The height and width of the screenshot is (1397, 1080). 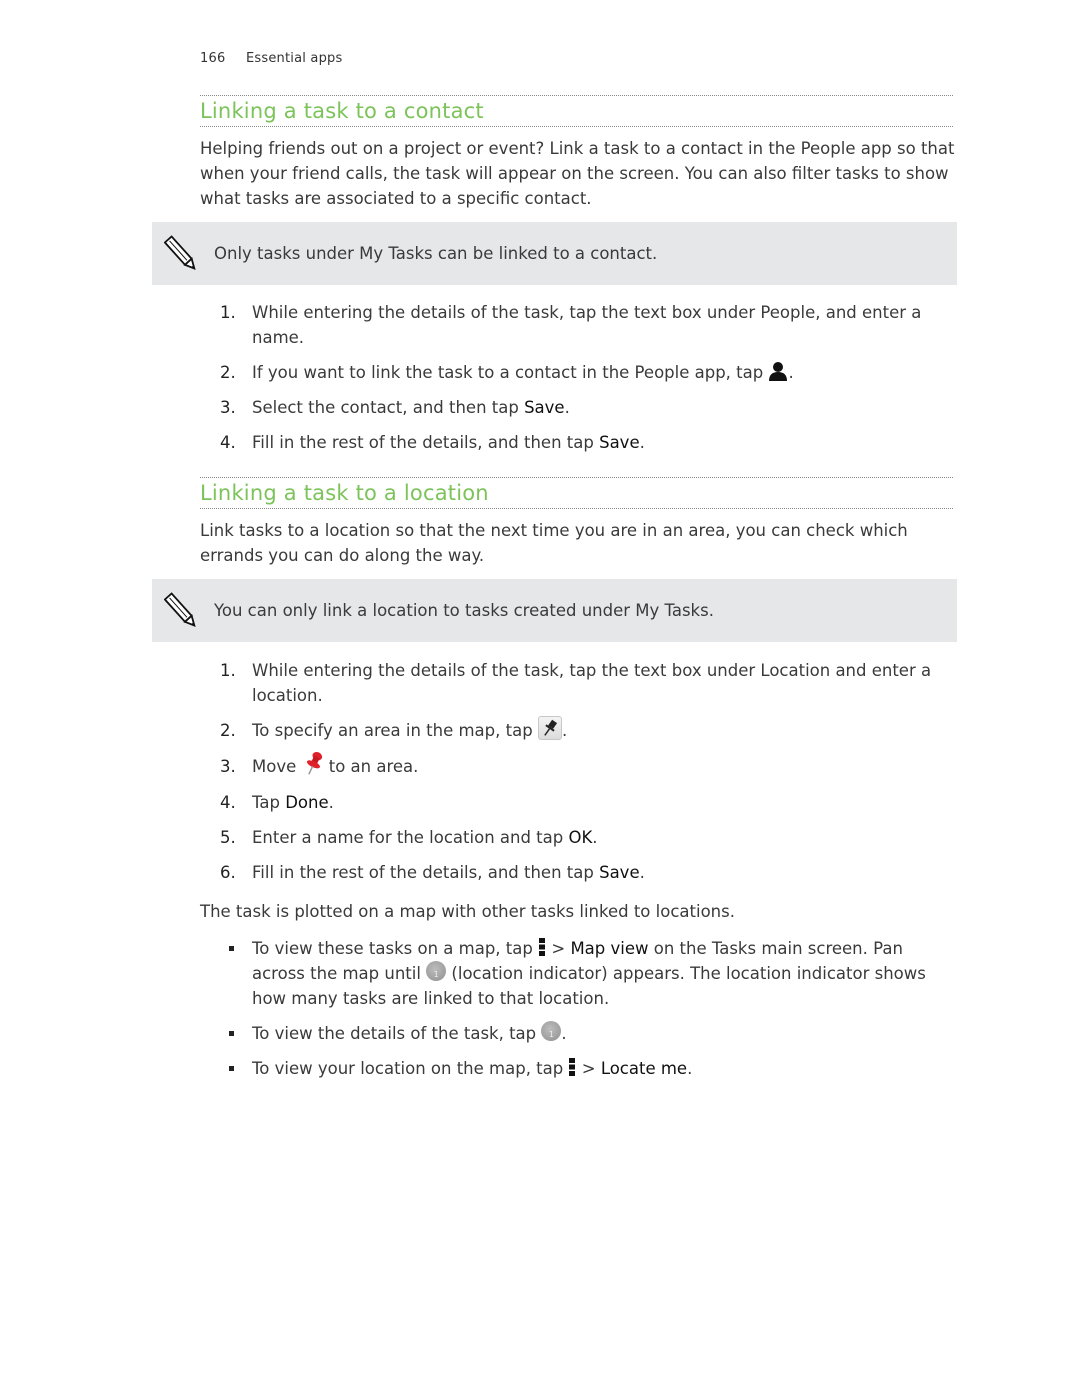 I want to click on step-text: To specify an area in the map, tap, so click(x=395, y=730).